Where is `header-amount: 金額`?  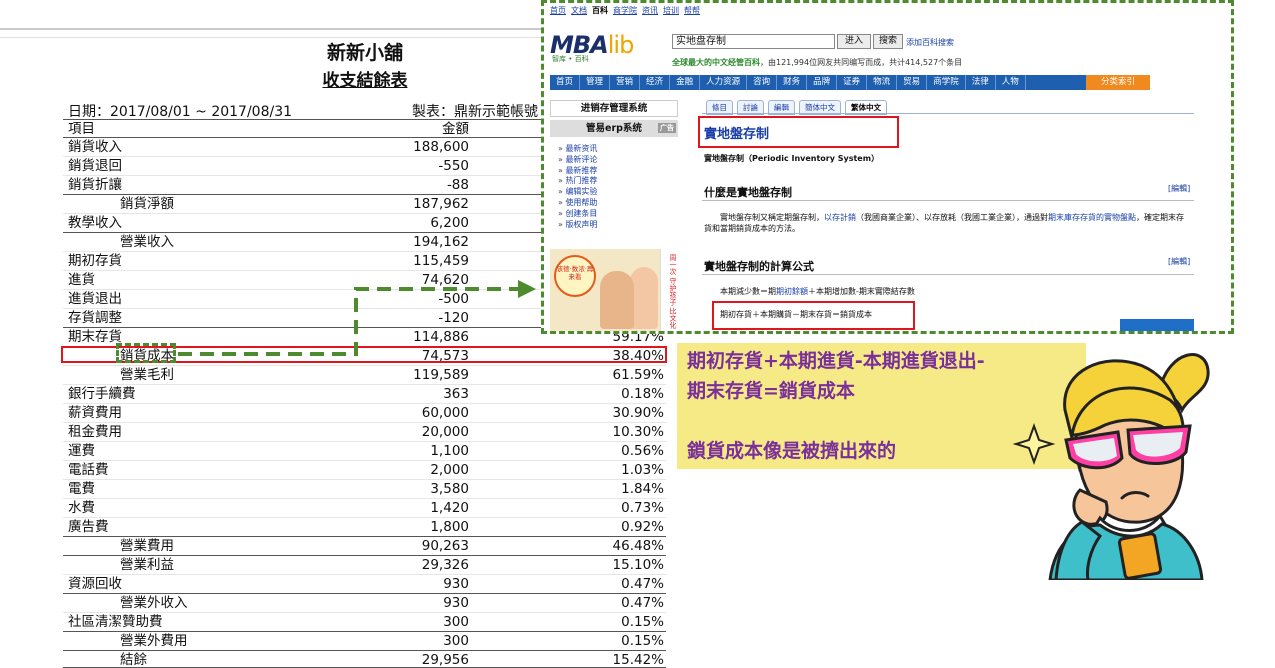
header-amount: 金額 is located at coordinates (455, 129).